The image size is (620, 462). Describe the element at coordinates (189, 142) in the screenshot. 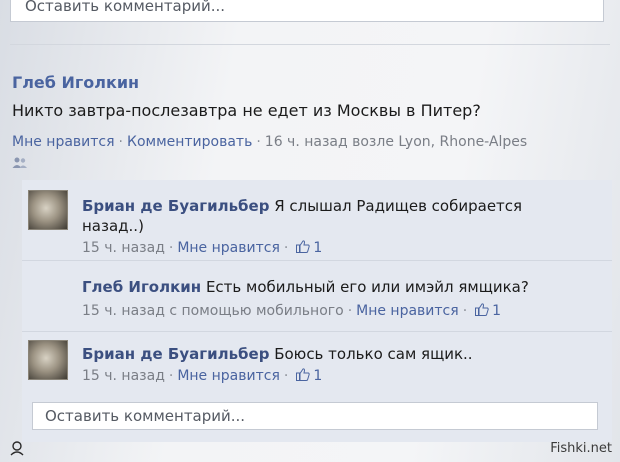

I see `post-comment-link: Комментировать` at that location.